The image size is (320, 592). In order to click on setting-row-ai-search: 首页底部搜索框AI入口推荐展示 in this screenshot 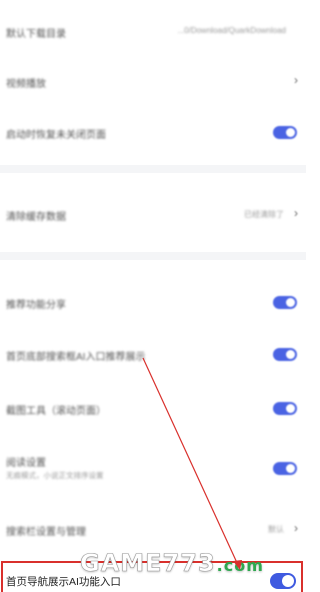, I will do `click(153, 354)`.